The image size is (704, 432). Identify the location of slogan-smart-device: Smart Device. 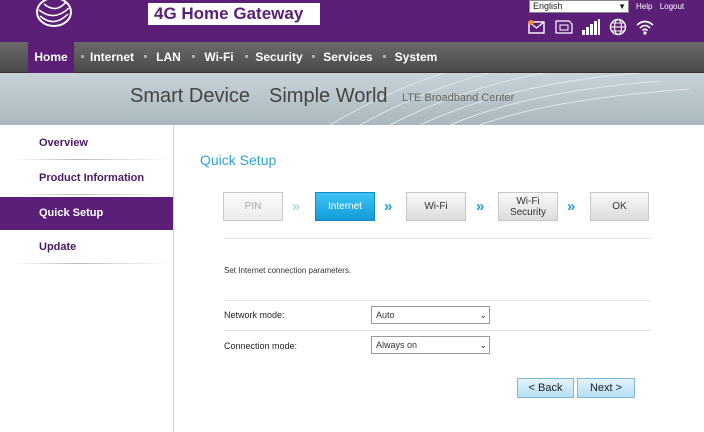
(190, 96).